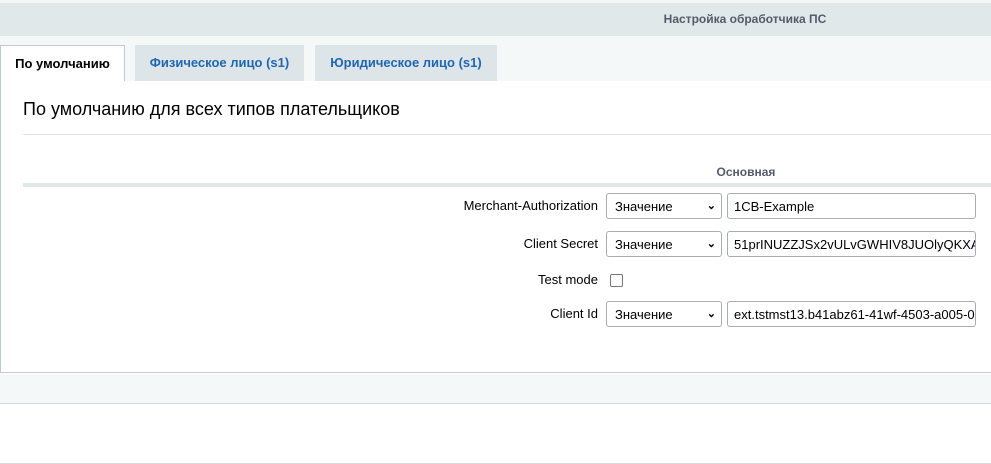 The image size is (991, 464). What do you see at coordinates (496, 280) in the screenshot?
I see `field-test-mode: Test mode` at bounding box center [496, 280].